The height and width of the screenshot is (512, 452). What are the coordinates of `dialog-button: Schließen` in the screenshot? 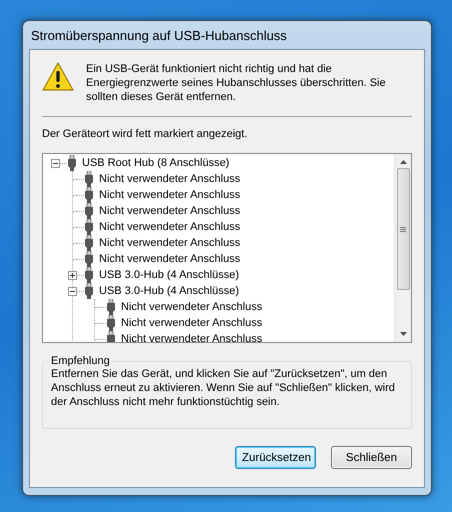 It's located at (371, 457).